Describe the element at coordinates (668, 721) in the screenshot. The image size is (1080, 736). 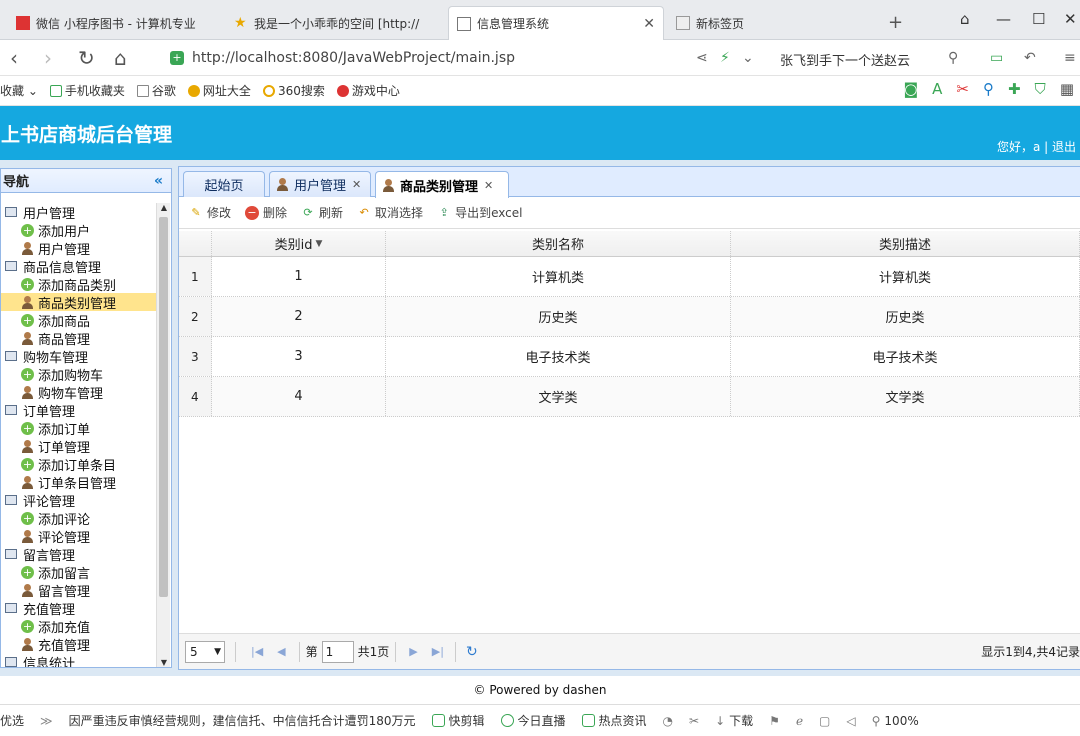
I see `speed-icon: ◔` at that location.